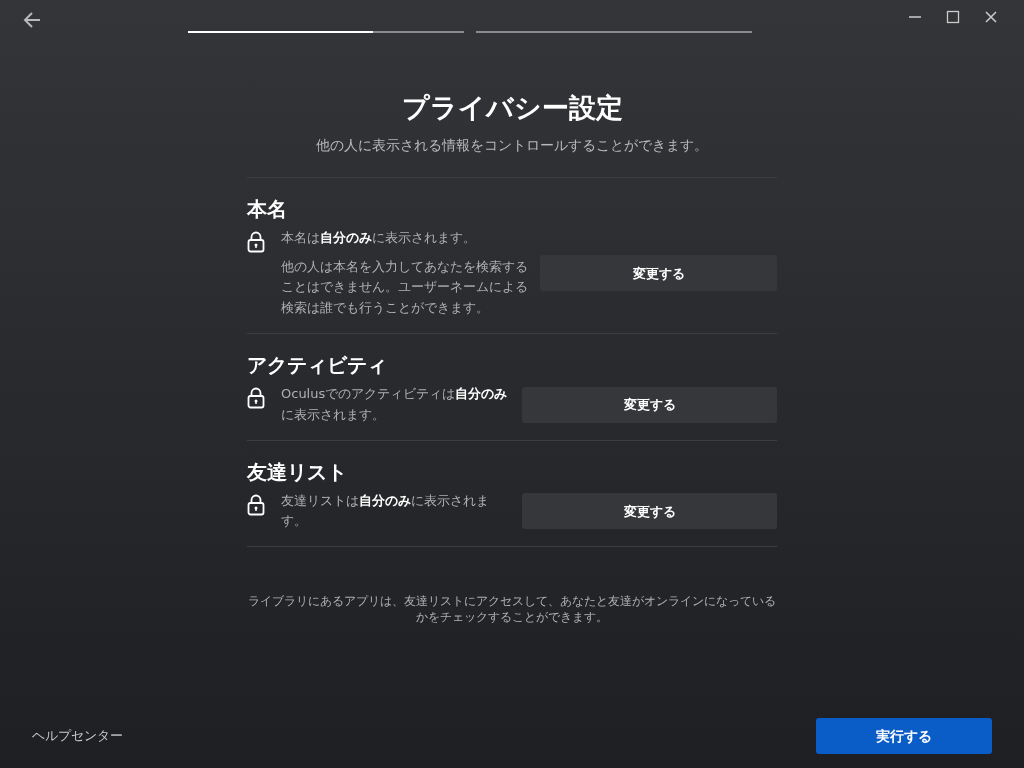  Describe the element at coordinates (317, 365) in the screenshot. I see `section-heading: アクティビティ` at that location.